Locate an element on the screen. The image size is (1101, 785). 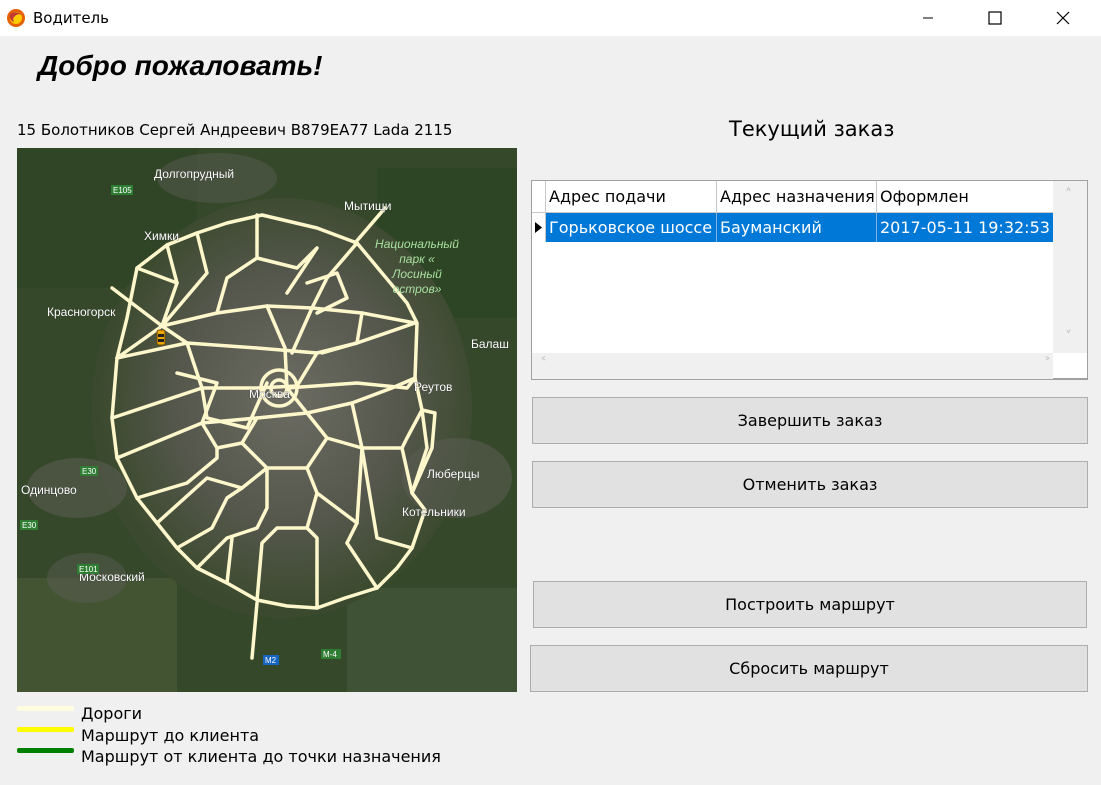
grid-corner is located at coordinates (539, 197).